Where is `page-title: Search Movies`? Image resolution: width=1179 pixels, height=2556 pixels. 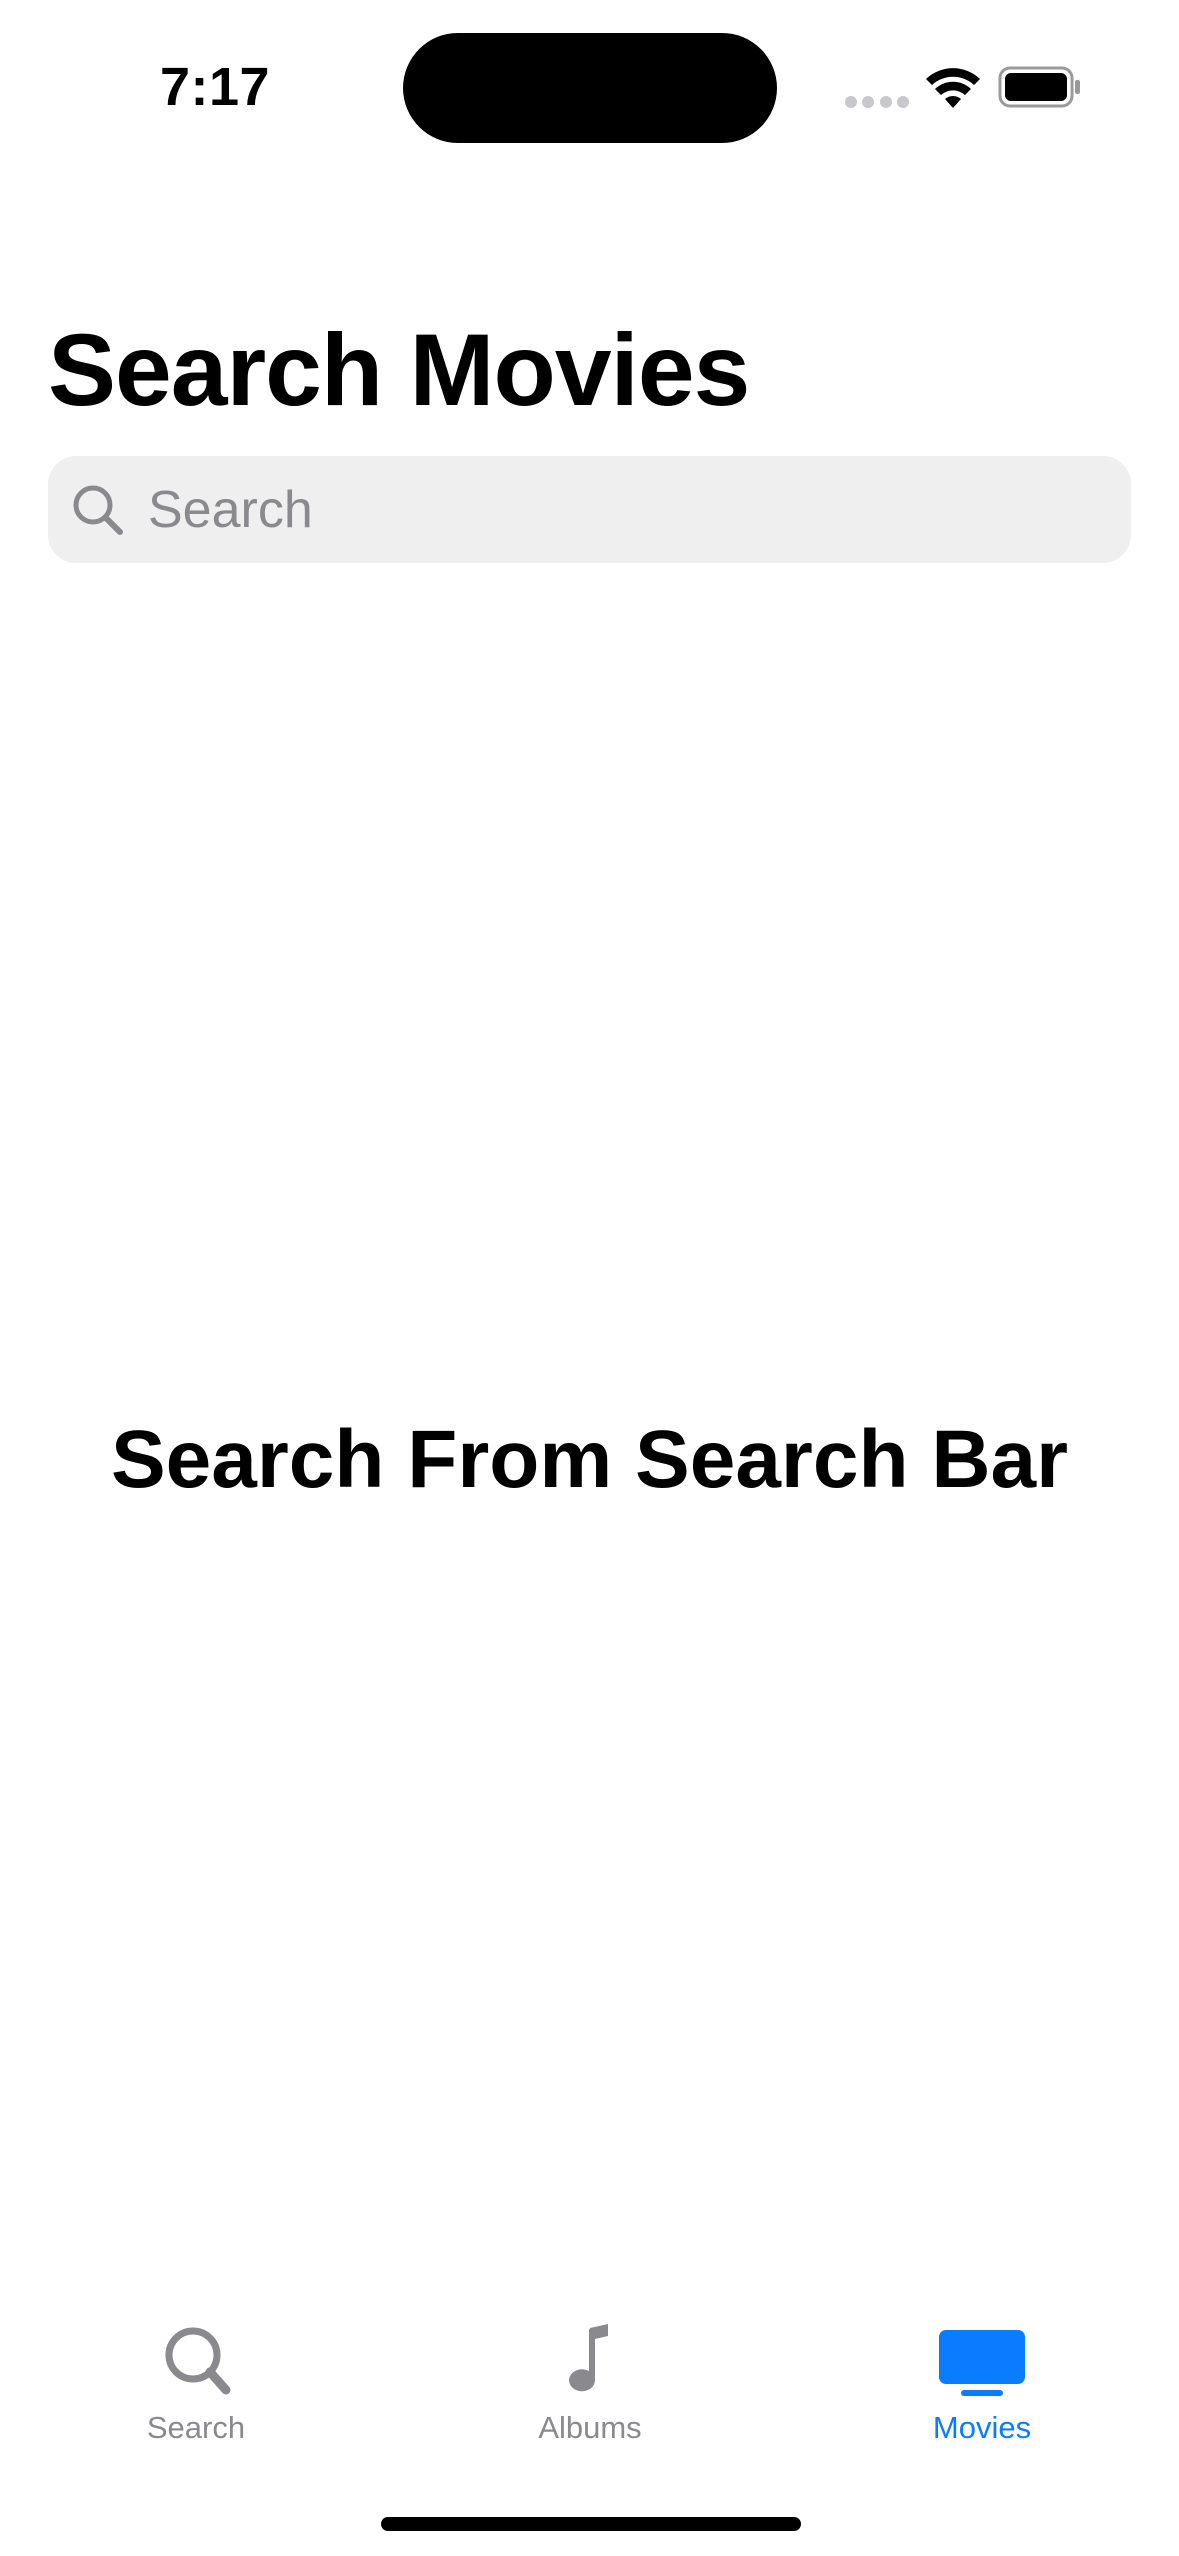
page-title: Search Movies is located at coordinates (399, 370).